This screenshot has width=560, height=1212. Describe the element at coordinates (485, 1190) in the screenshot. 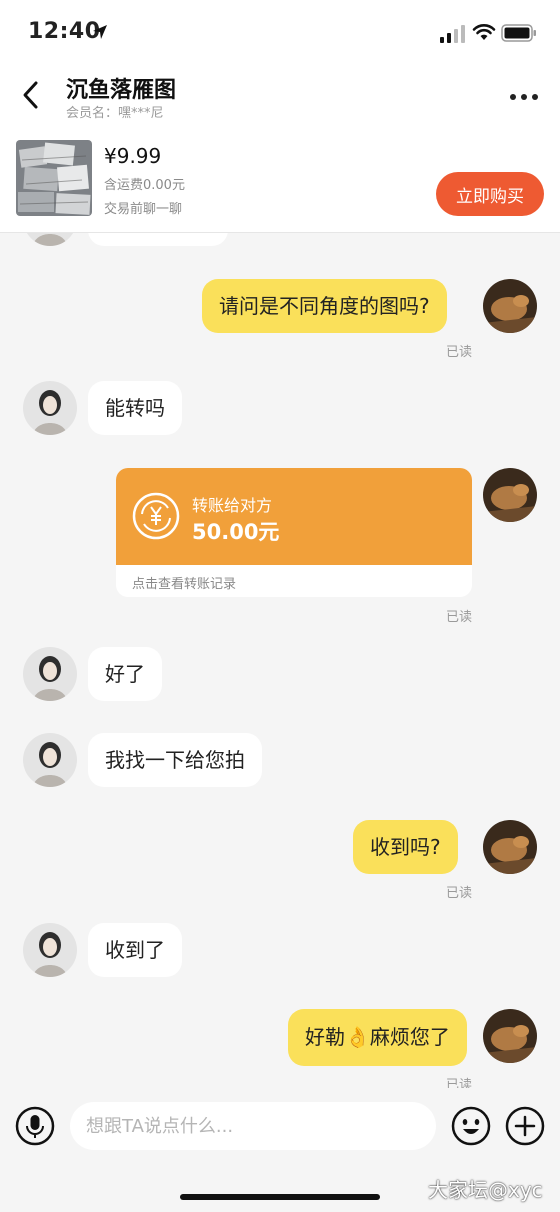

I see `watermark: 大家坛@xyc` at that location.